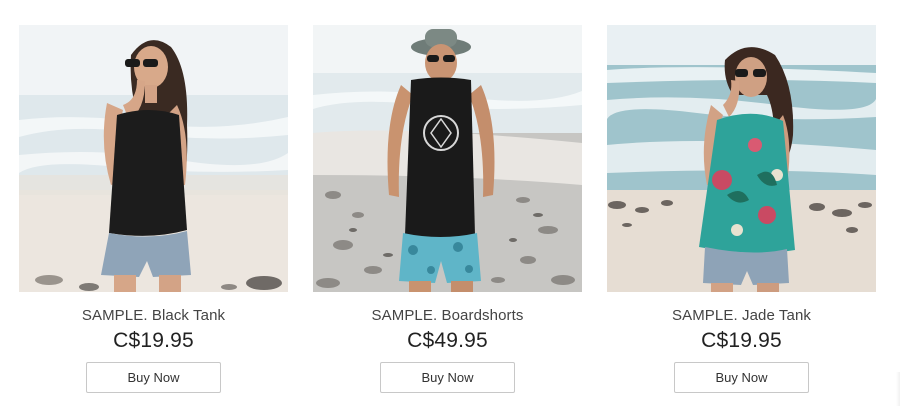 Image resolution: width=900 pixels, height=406 pixels. I want to click on product-price: C$49.95, so click(447, 340).